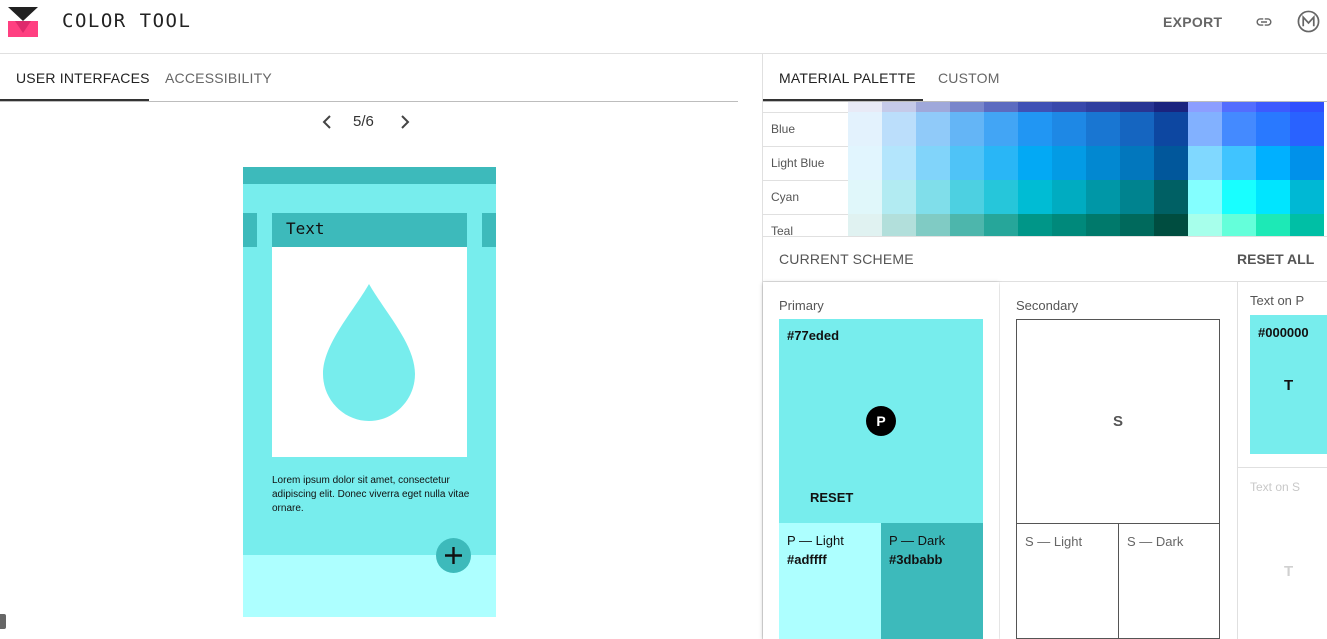 The height and width of the screenshot is (639, 1327). I want to click on palette-tabs: MATERIAL PALETTE CUSTOM, so click(1045, 78).